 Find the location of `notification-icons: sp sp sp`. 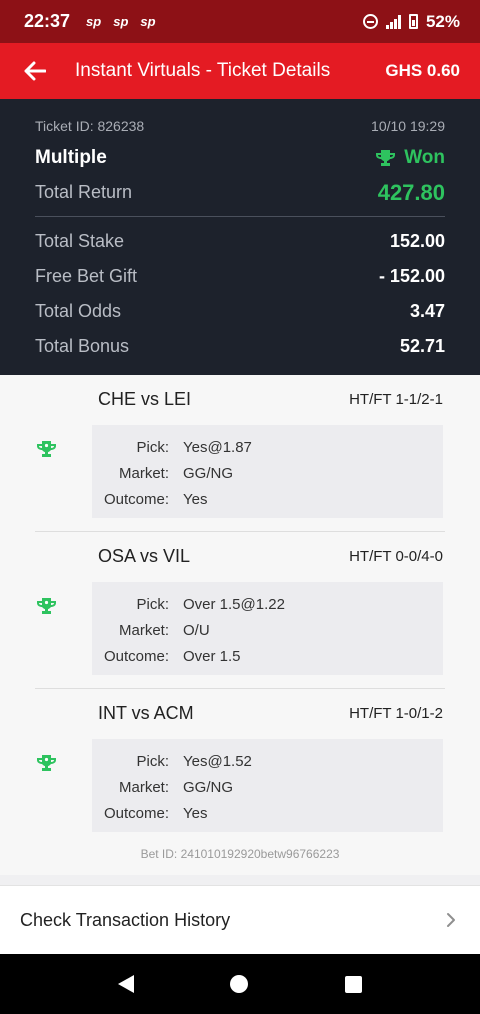

notification-icons: sp sp sp is located at coordinates (121, 21).